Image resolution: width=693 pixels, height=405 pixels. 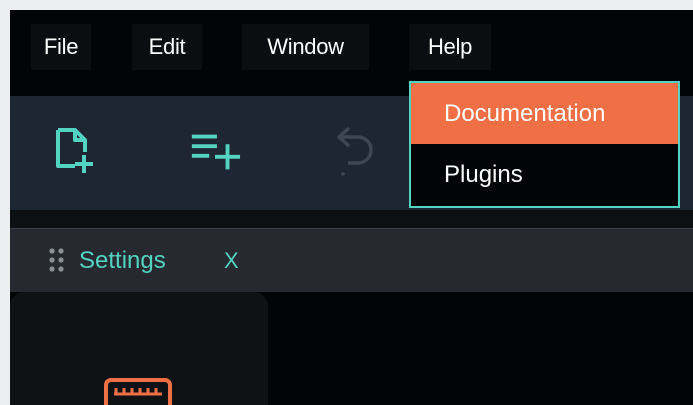 I want to click on keyboard-icon, so click(x=138, y=391).